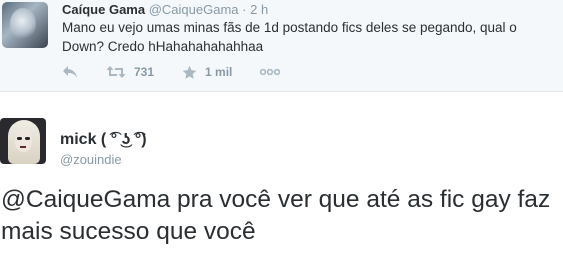 Image resolution: width=563 pixels, height=255 pixels. I want to click on reply-icon, so click(70, 72).